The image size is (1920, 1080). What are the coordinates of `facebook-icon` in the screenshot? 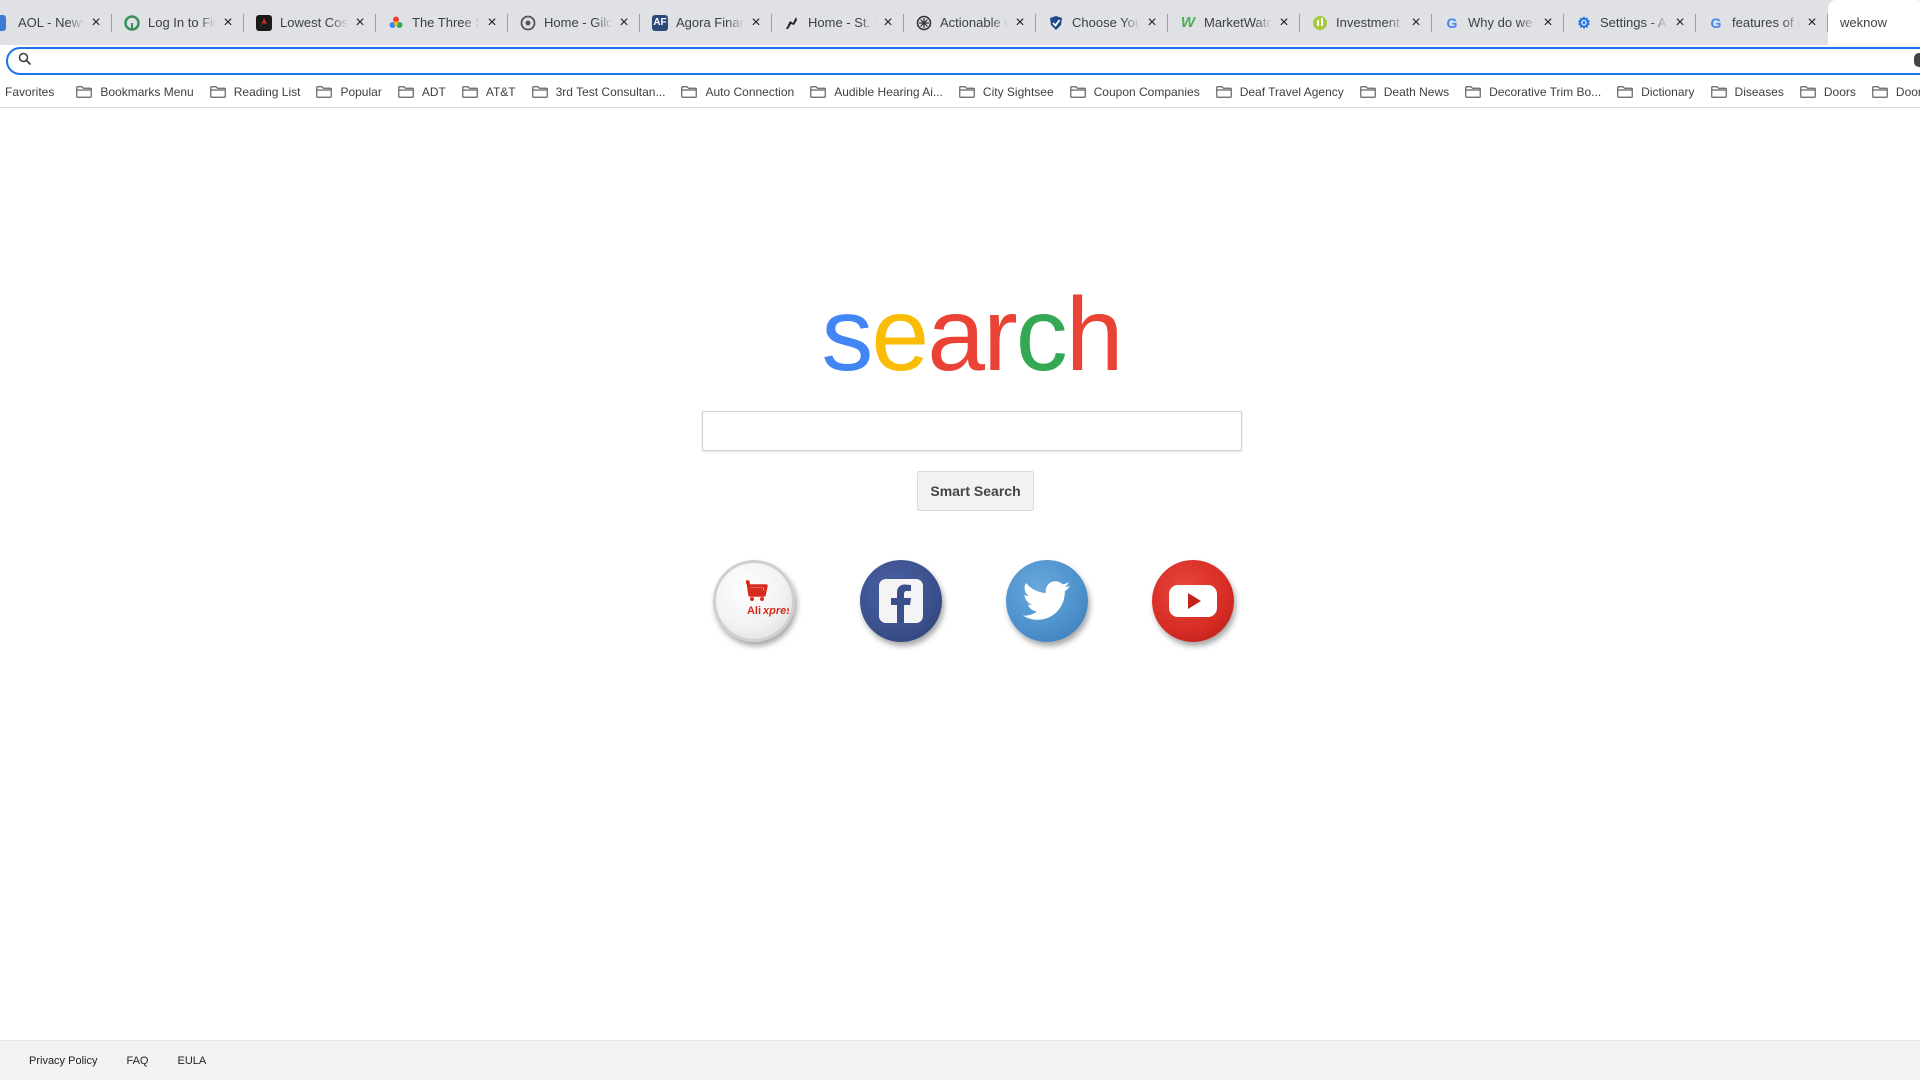 It's located at (901, 601).